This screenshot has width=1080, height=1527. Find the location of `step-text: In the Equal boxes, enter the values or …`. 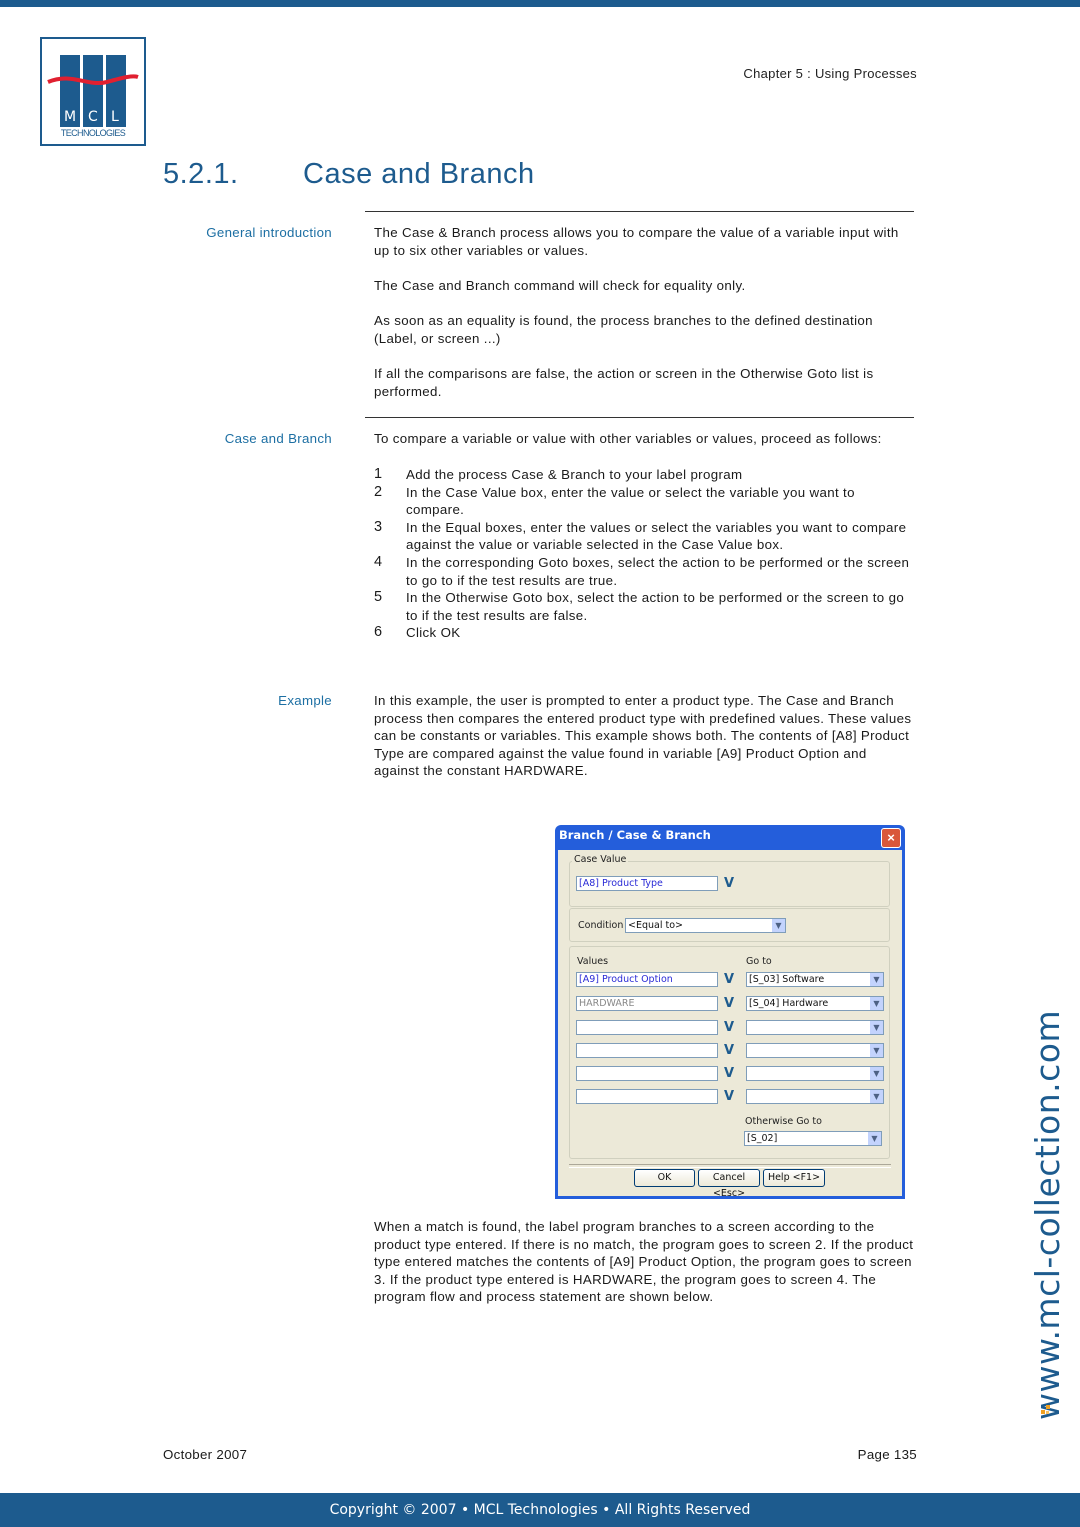

step-text: In the Equal boxes, enter the values or … is located at coordinates (656, 536).